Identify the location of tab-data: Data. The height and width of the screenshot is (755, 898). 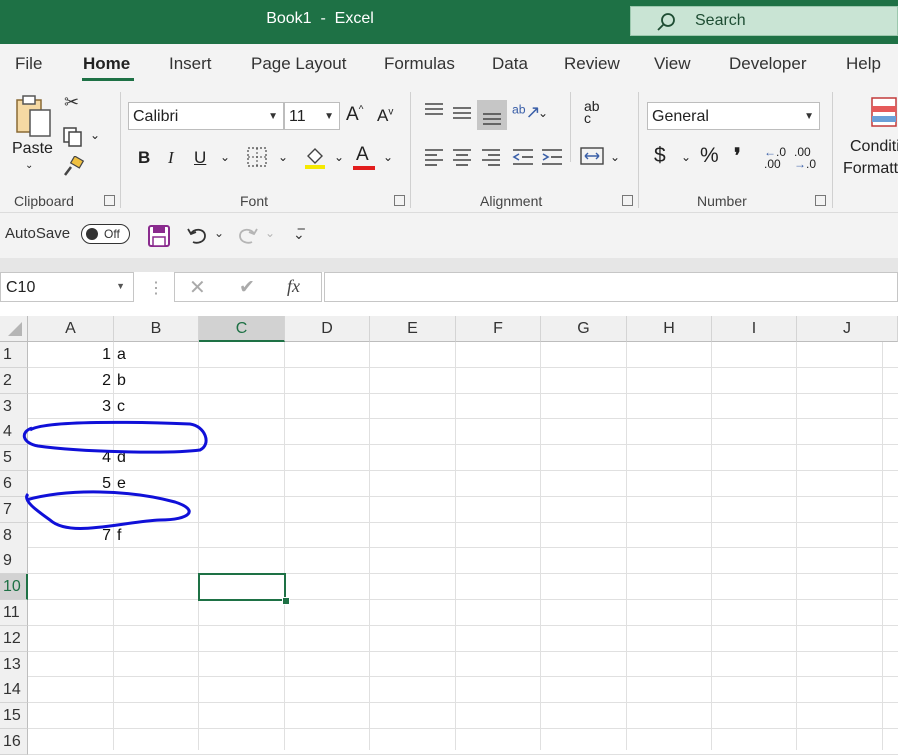
(510, 64).